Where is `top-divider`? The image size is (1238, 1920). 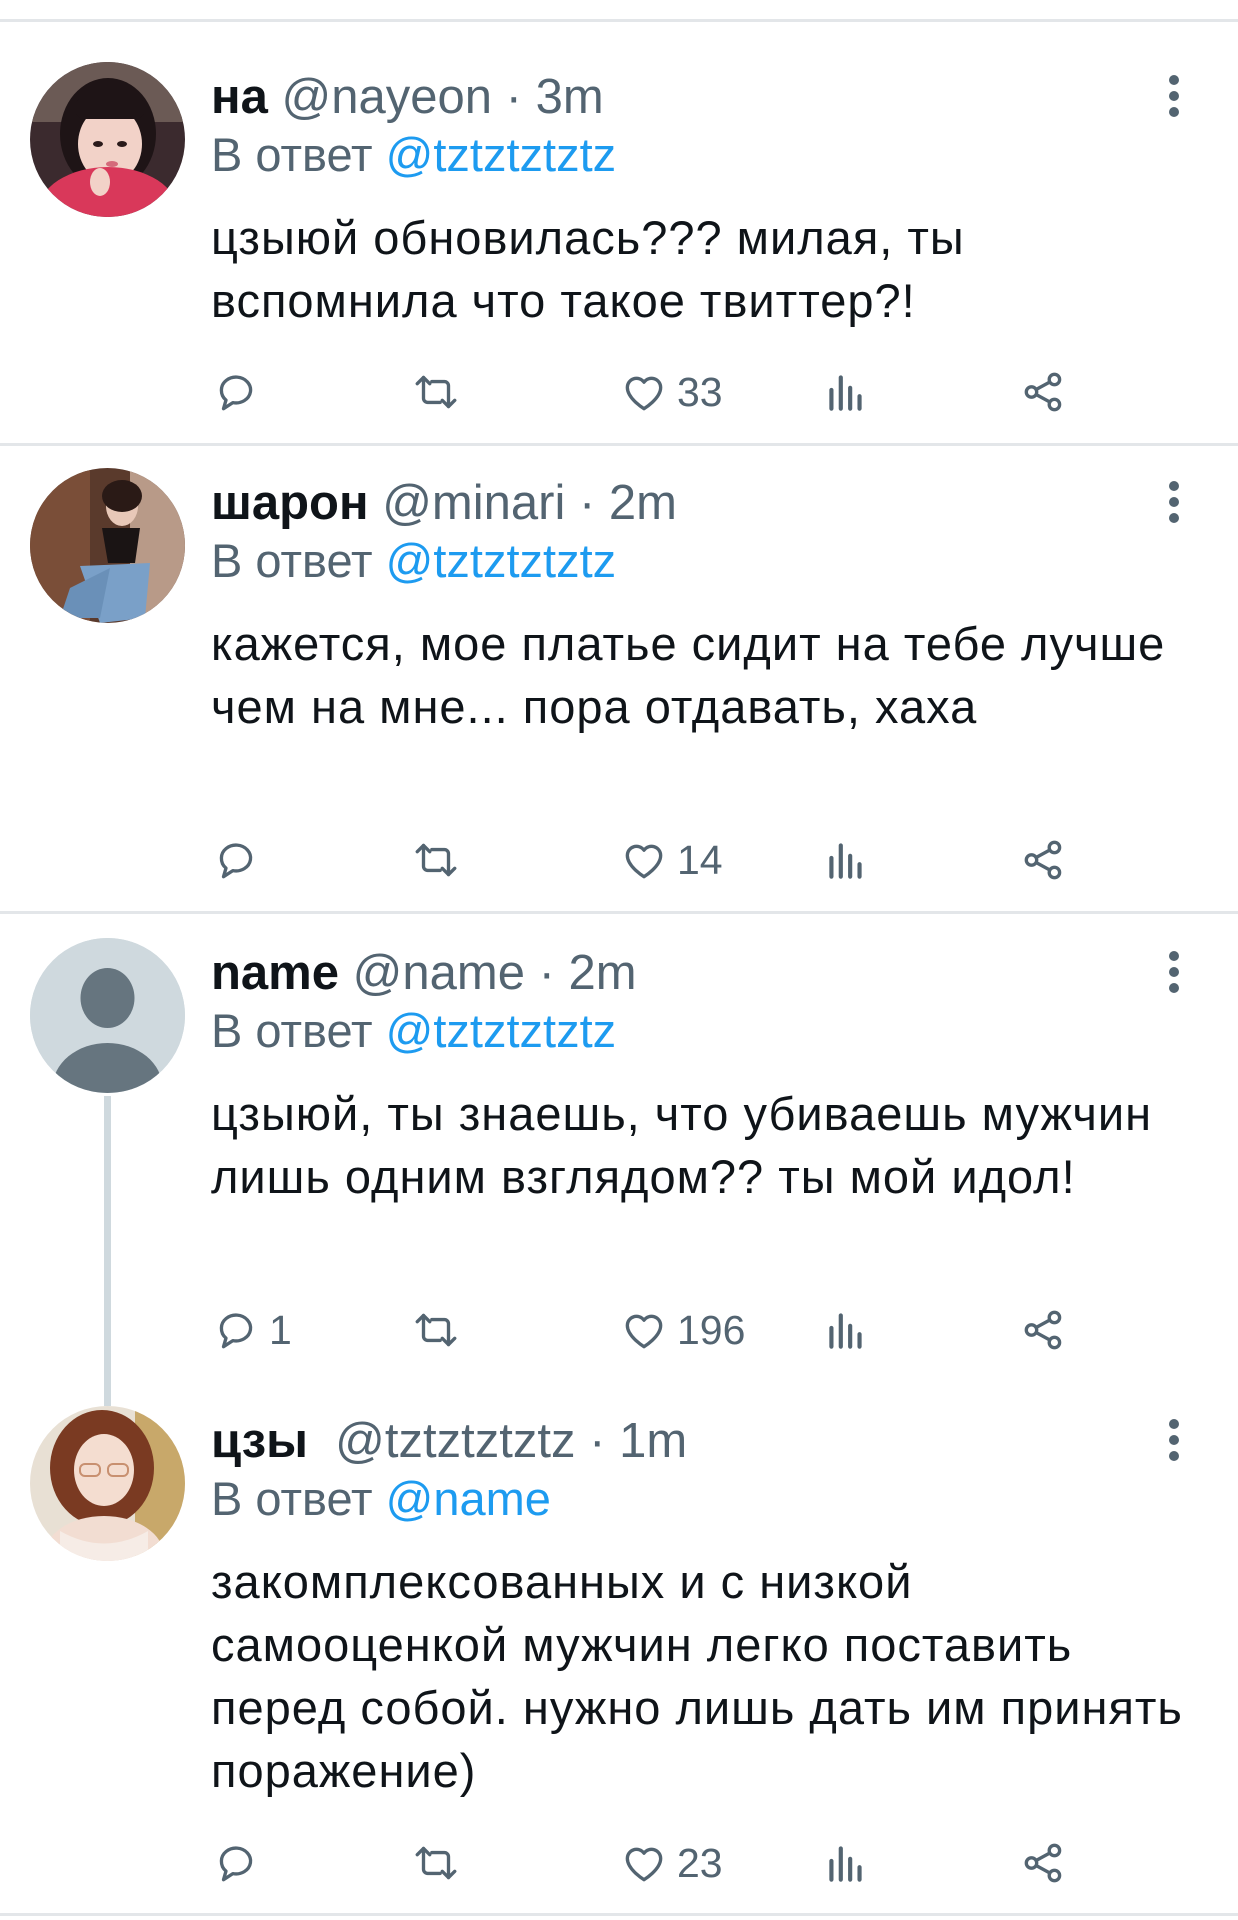 top-divider is located at coordinates (619, 20).